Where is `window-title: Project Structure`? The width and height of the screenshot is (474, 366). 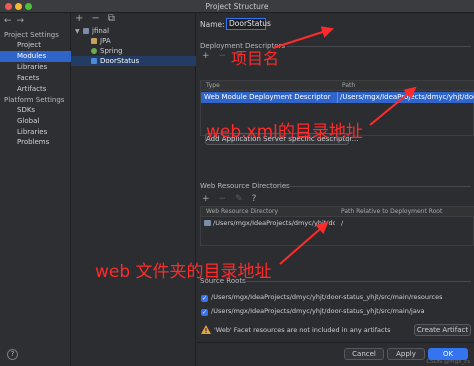
window-title: Project Structure is located at coordinates (237, 6).